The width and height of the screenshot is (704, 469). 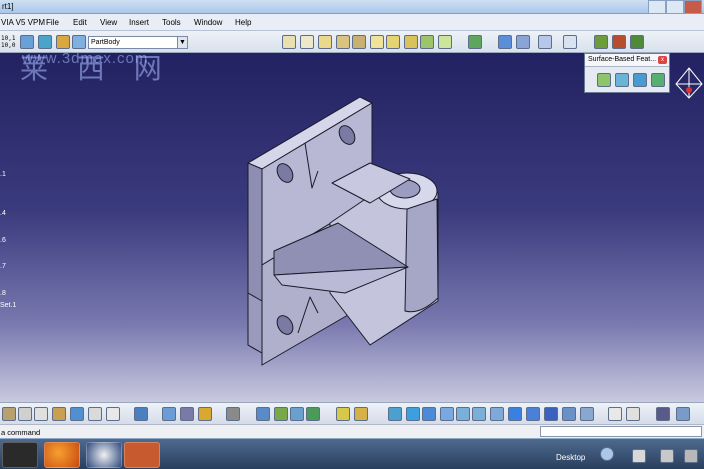 What do you see at coordinates (639, 456) in the screenshot?
I see `network-icon` at bounding box center [639, 456].